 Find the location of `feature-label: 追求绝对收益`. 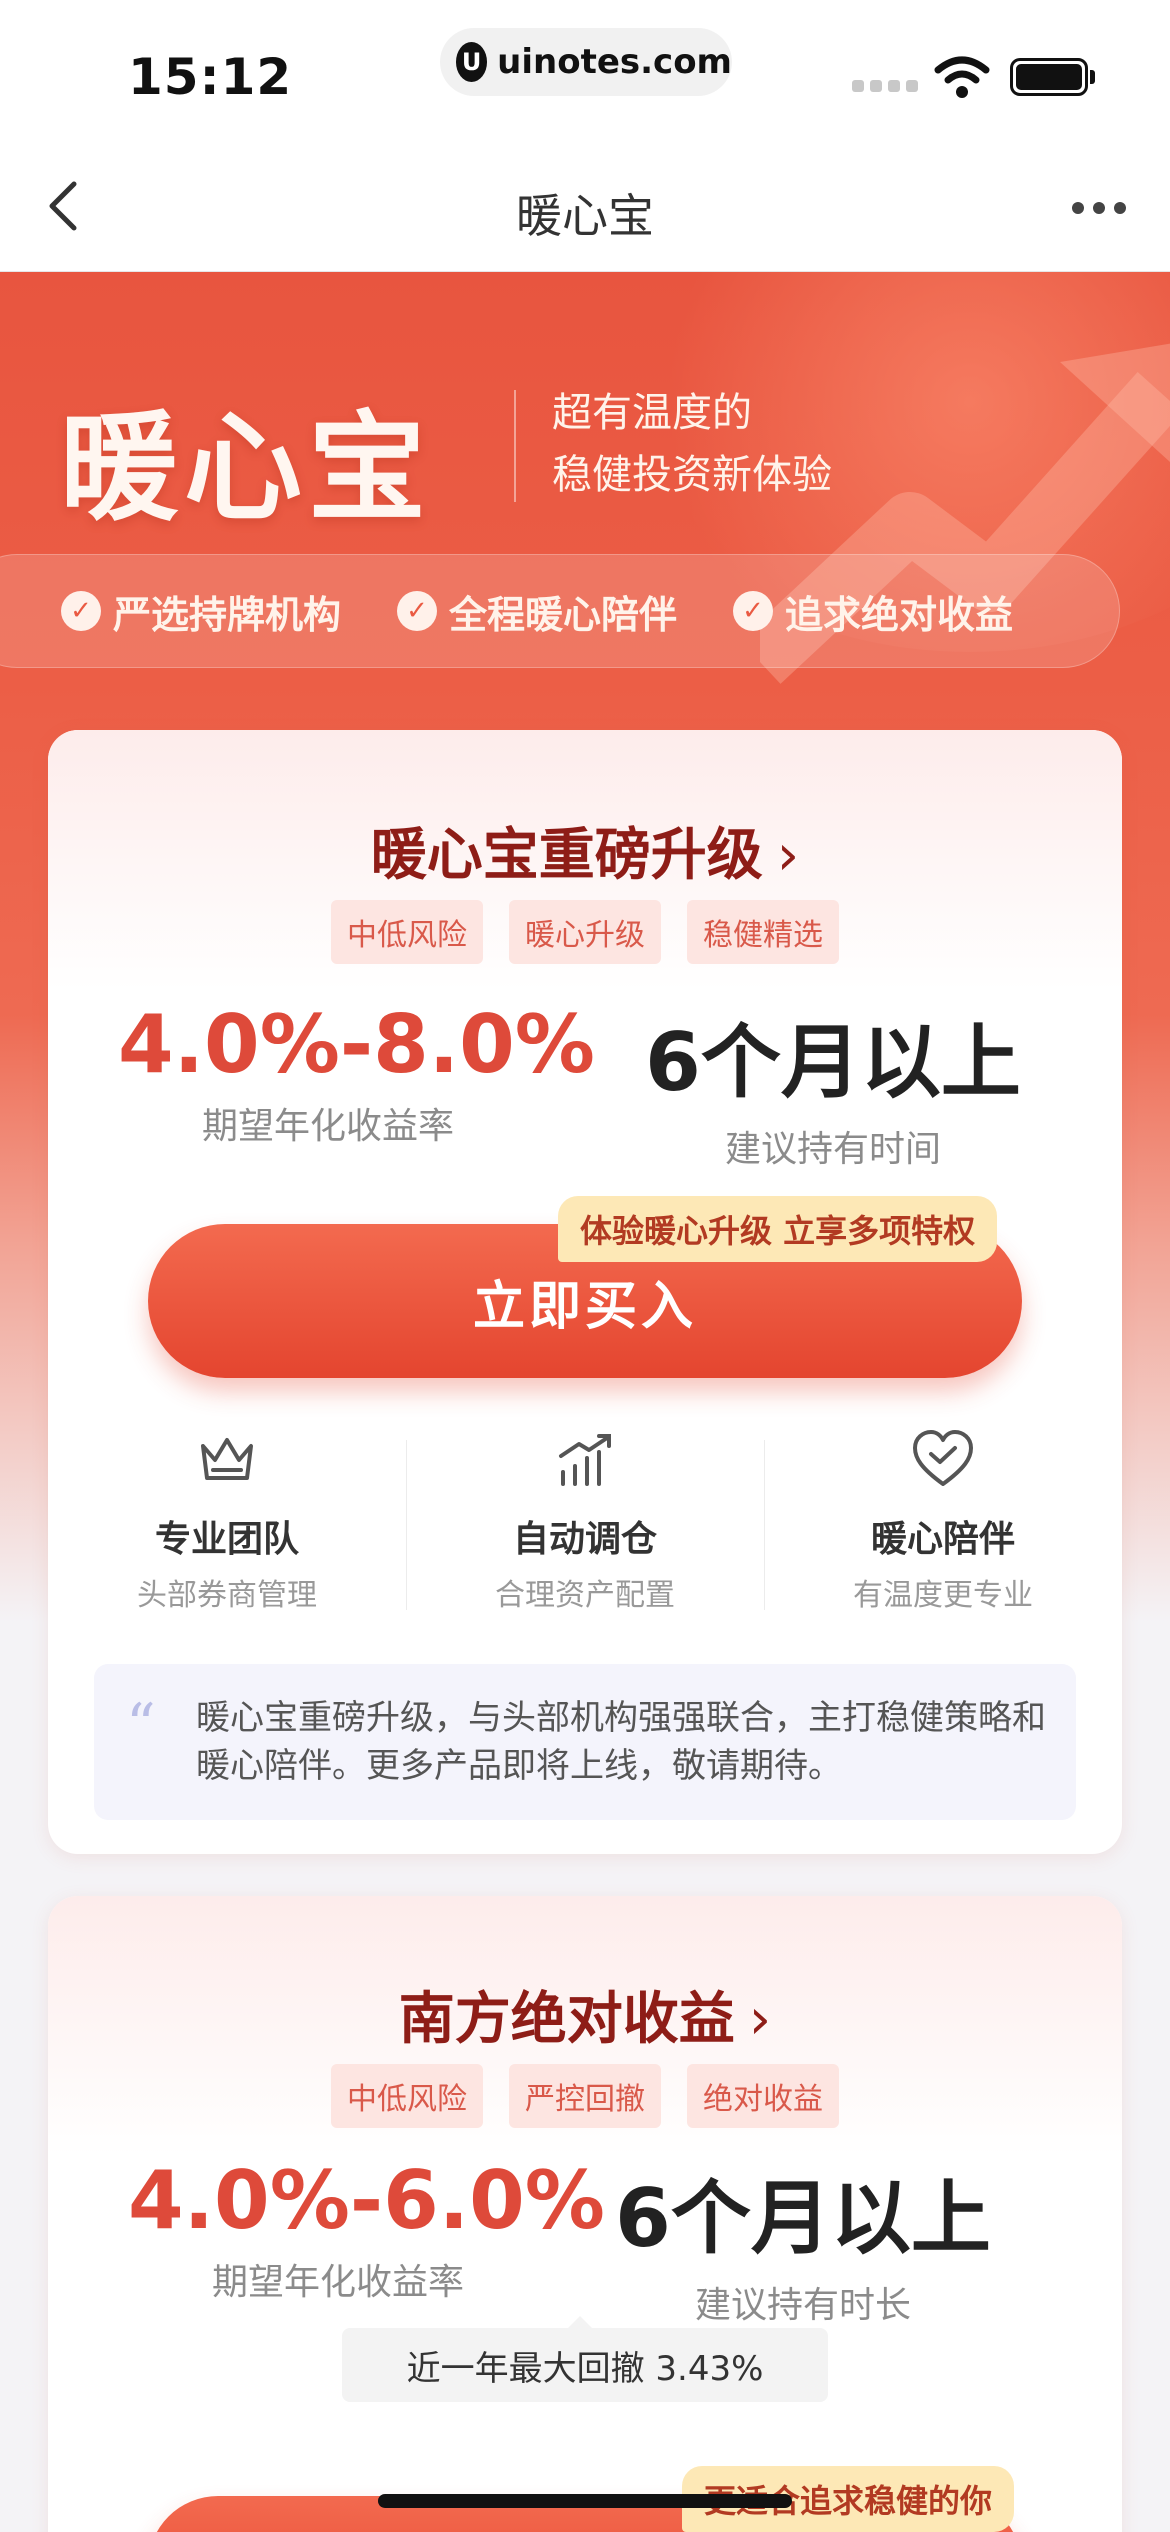

feature-label: 追求绝对收益 is located at coordinates (899, 614).